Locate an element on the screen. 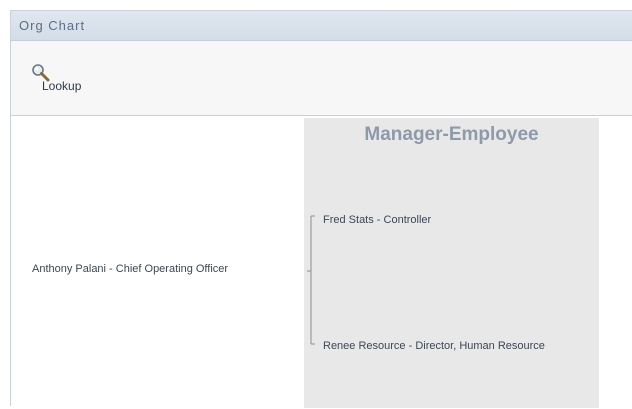  page-title: Org Chart is located at coordinates (52, 25).